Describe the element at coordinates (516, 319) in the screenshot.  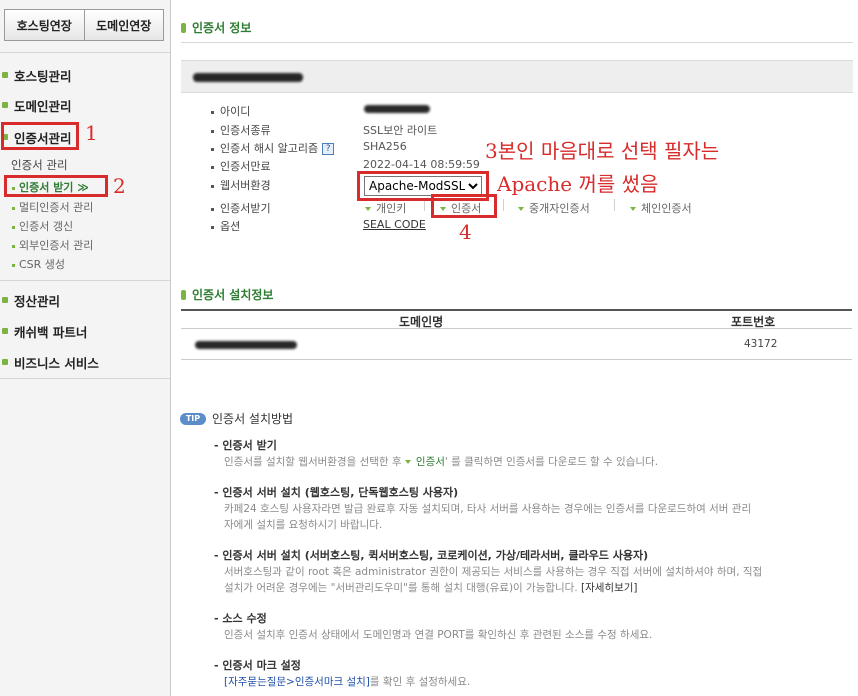
I see `install-table-header: 도메인명 포트번호` at that location.